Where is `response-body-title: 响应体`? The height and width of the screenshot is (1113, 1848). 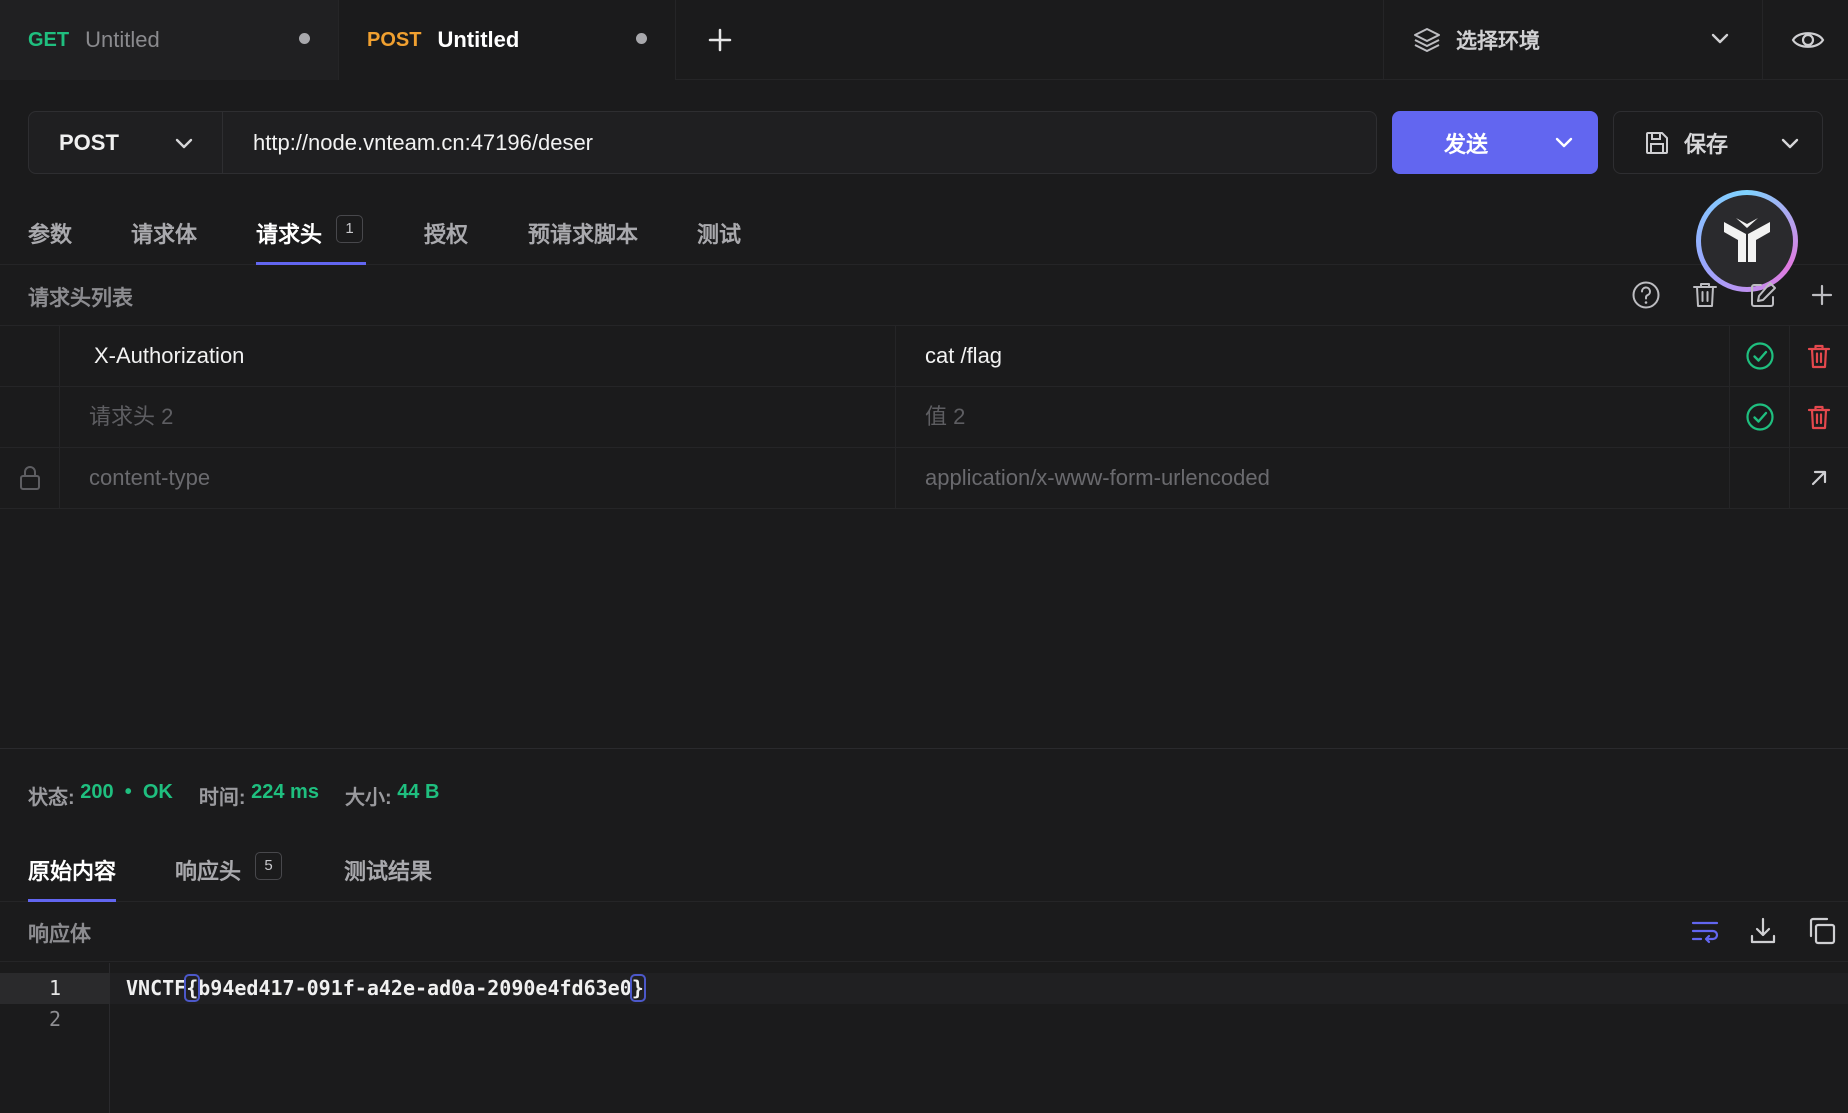
response-body-title: 响应体 is located at coordinates (59, 934).